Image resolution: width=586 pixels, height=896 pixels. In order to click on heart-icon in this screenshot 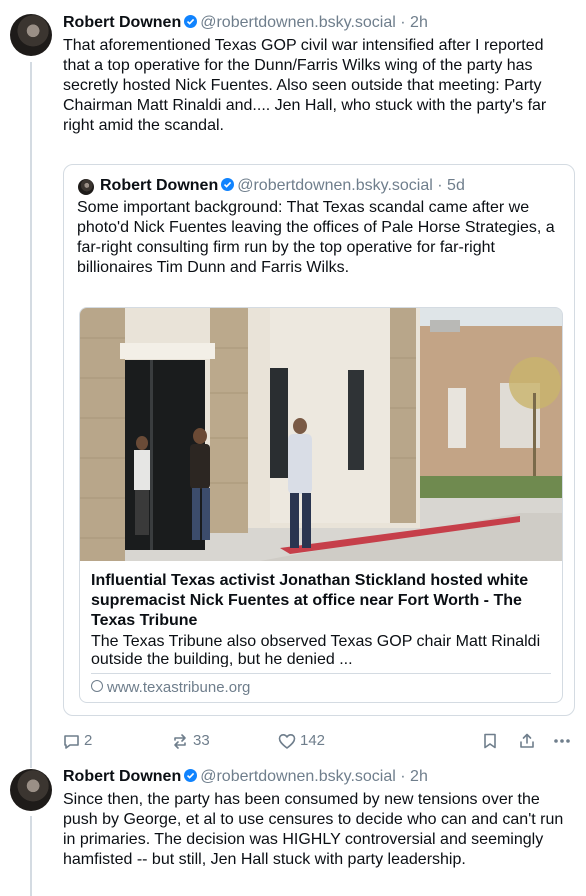, I will do `click(287, 741)`.